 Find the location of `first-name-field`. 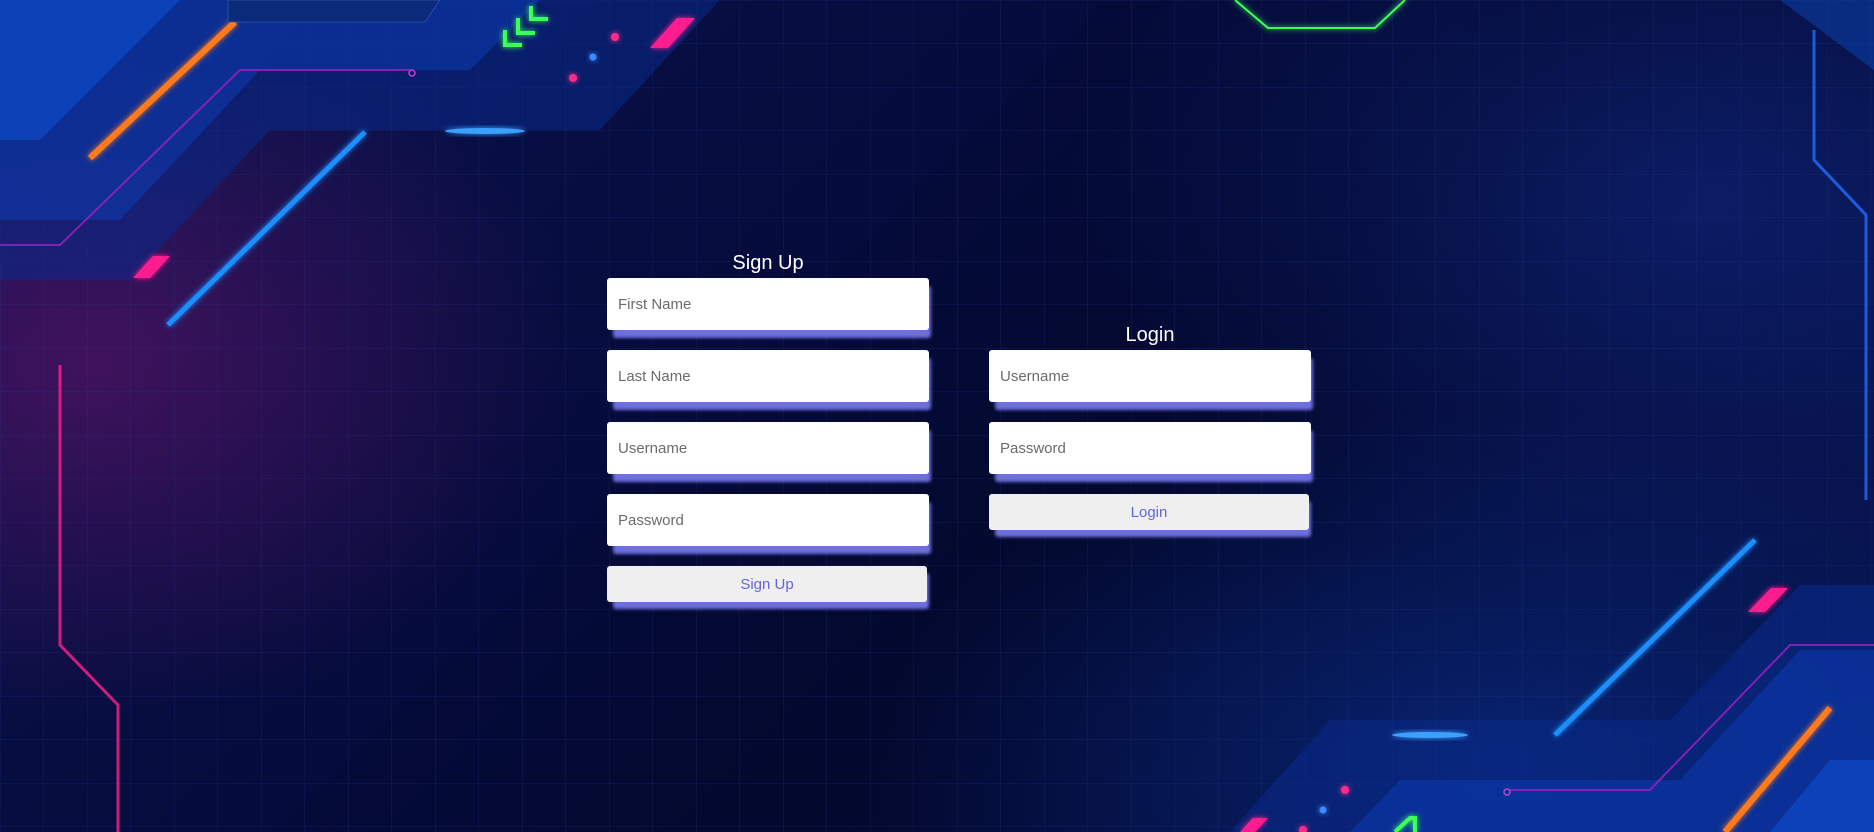

first-name-field is located at coordinates (768, 304).